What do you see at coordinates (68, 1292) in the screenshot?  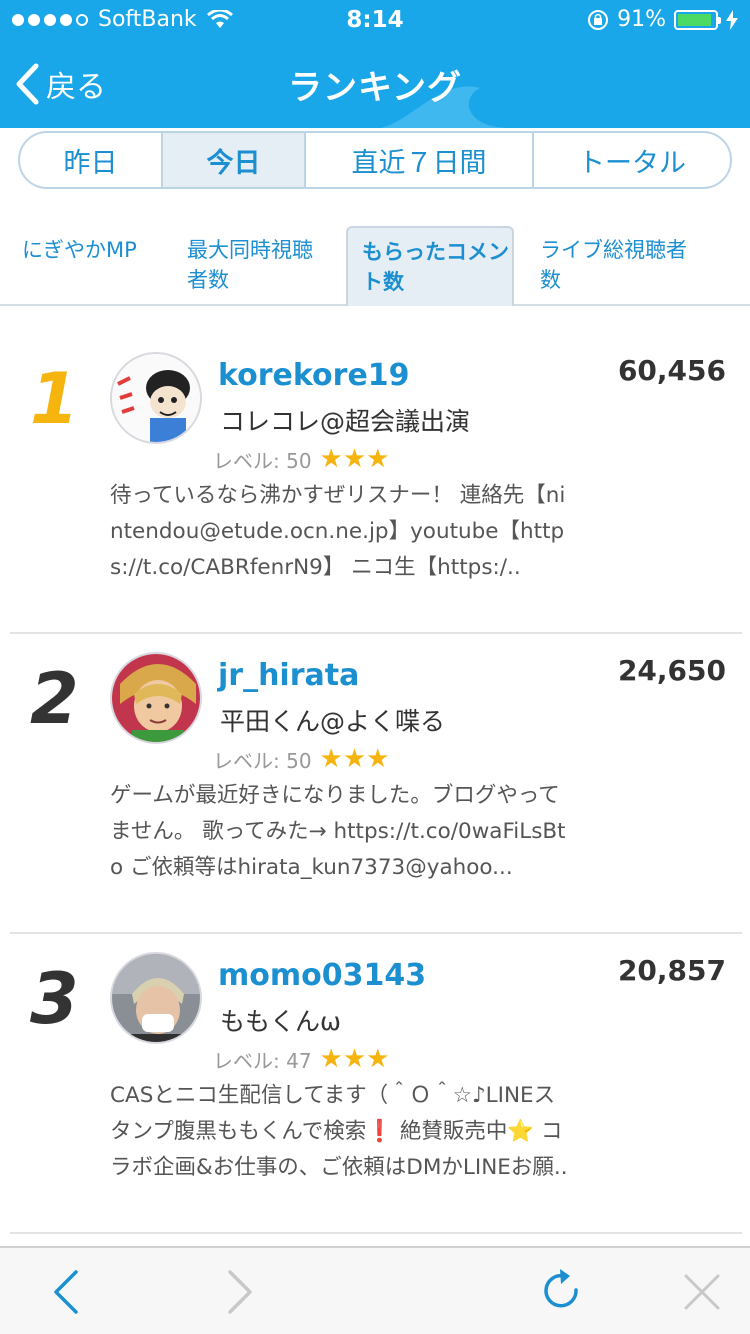 I see `back-arrow-icon` at bounding box center [68, 1292].